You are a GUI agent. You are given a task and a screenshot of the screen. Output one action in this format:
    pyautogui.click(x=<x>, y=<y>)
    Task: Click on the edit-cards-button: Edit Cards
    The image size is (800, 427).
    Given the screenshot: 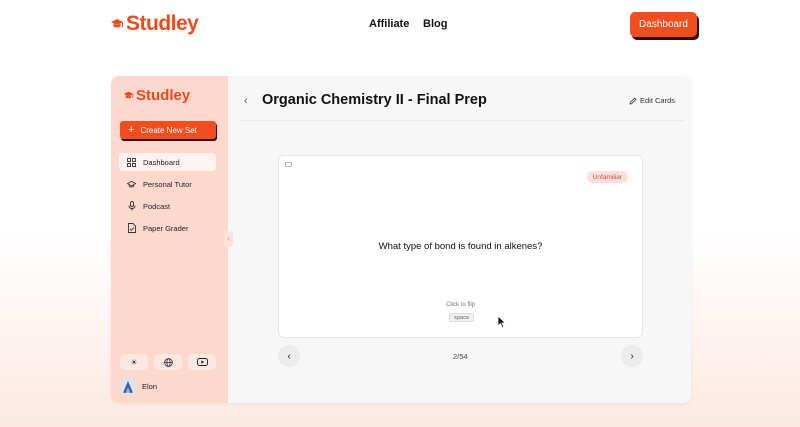 What is the action you would take?
    pyautogui.click(x=652, y=100)
    